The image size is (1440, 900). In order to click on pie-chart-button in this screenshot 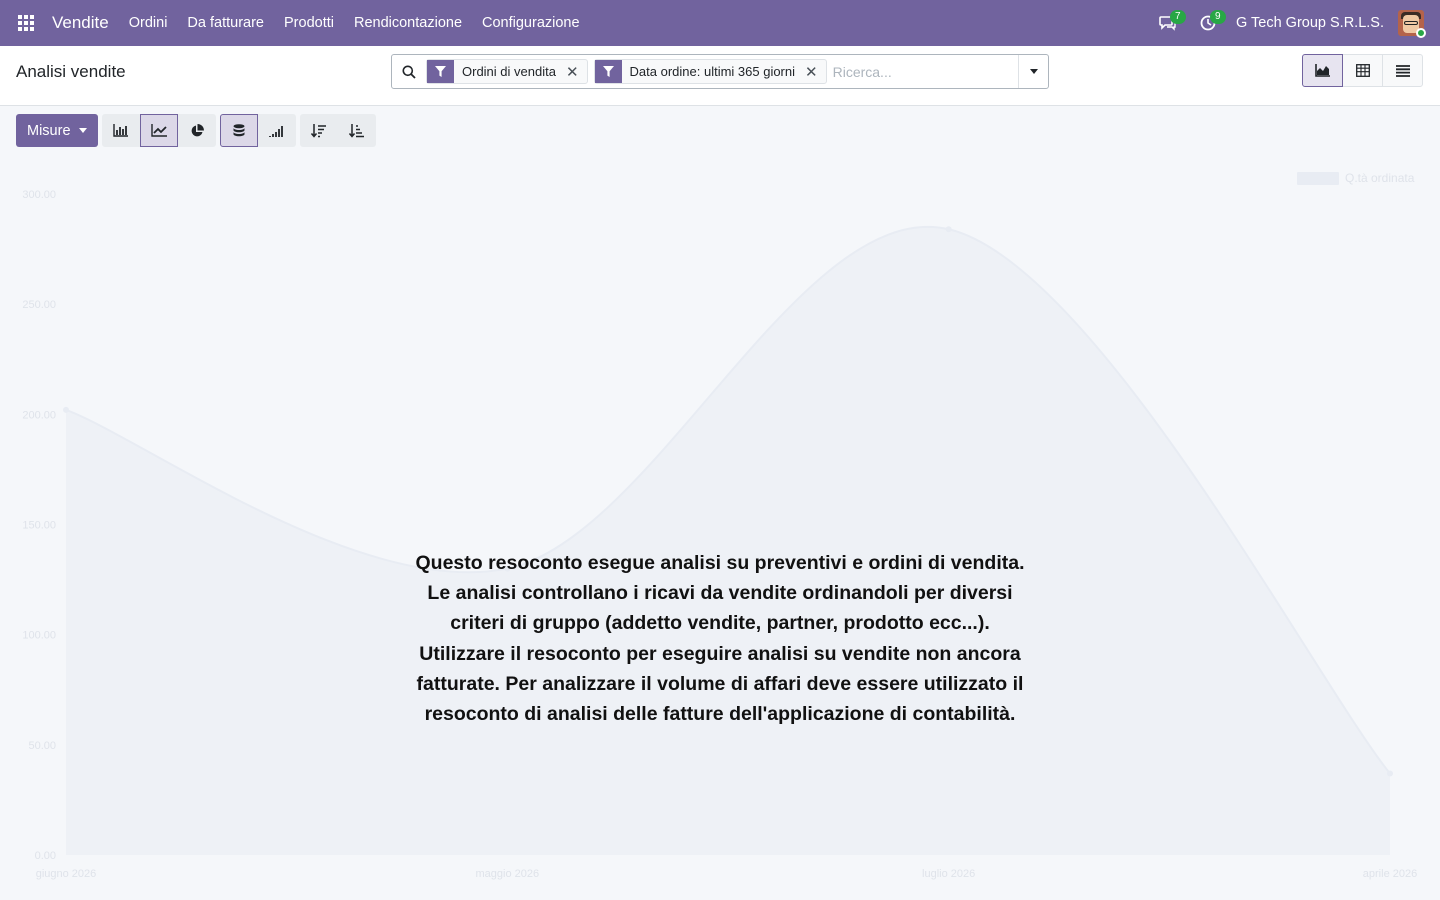, I will do `click(196, 130)`.